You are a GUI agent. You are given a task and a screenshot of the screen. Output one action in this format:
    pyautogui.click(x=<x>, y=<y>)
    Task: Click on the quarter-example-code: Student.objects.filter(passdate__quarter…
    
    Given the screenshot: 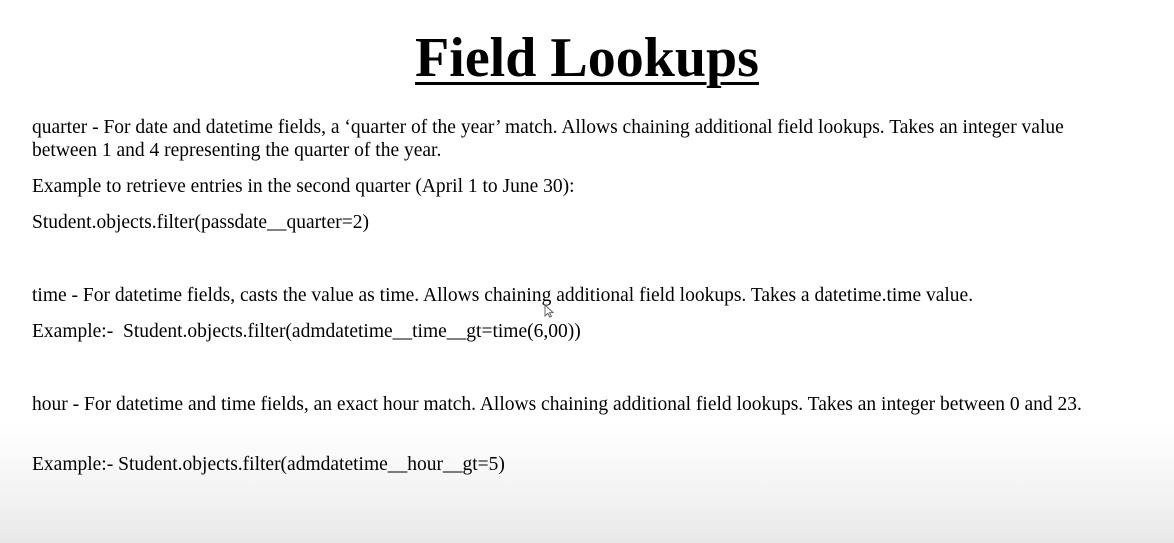 What is the action you would take?
    pyautogui.click(x=200, y=222)
    